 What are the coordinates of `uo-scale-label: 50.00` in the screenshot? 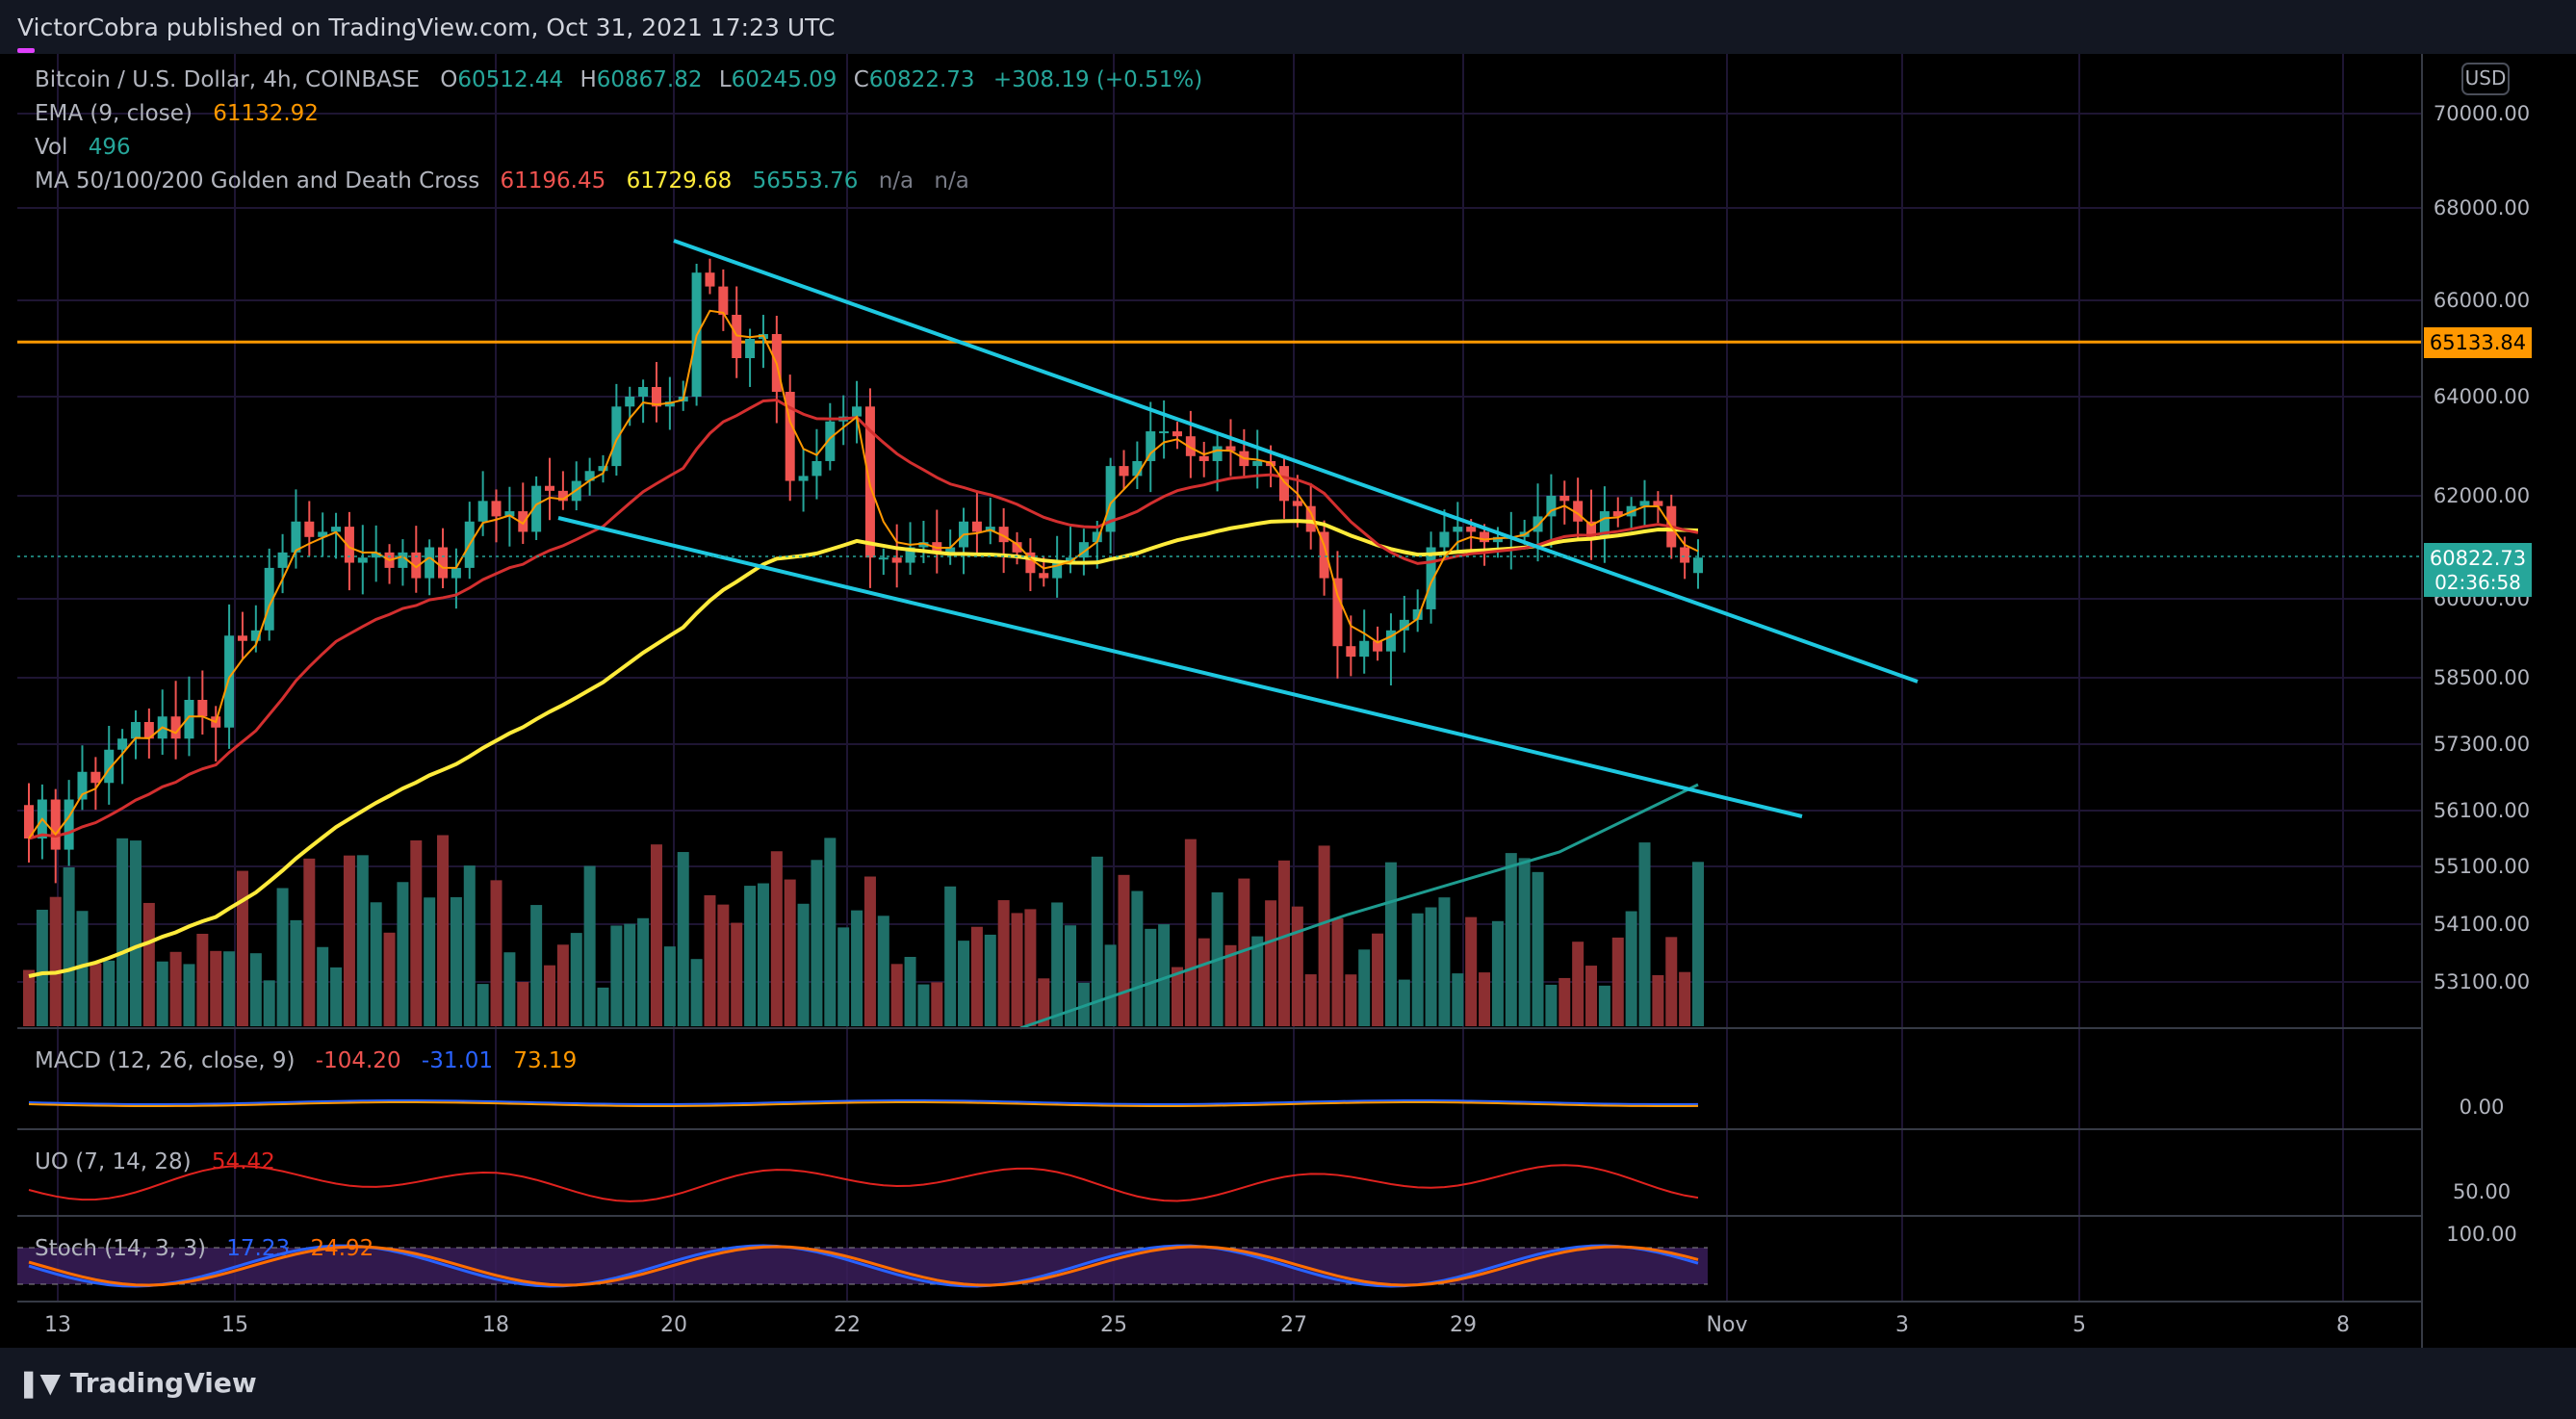 It's located at (2482, 1191).